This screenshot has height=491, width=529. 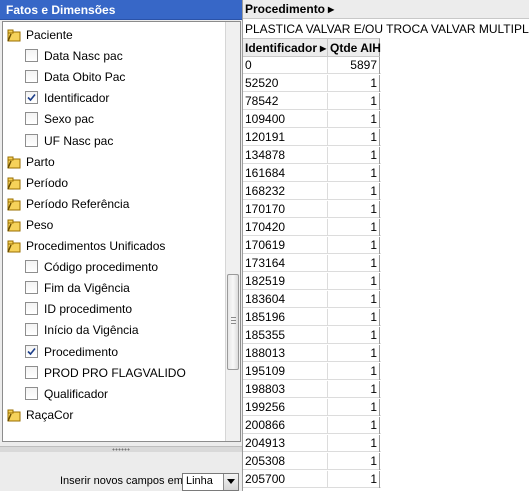 I want to click on tree-field-label: Sexo pac, so click(x=69, y=119).